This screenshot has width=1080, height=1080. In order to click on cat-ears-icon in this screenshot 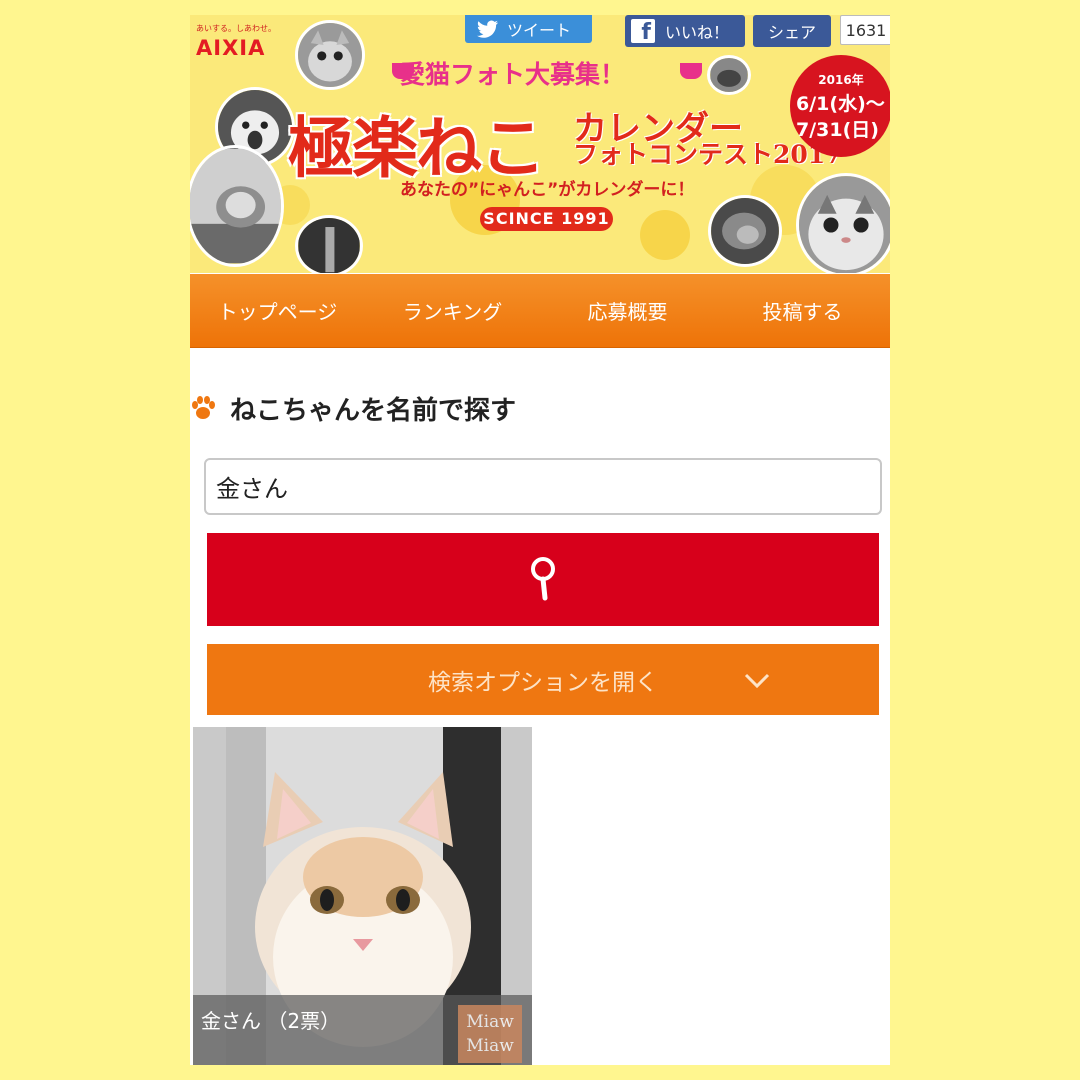, I will do `click(691, 71)`.